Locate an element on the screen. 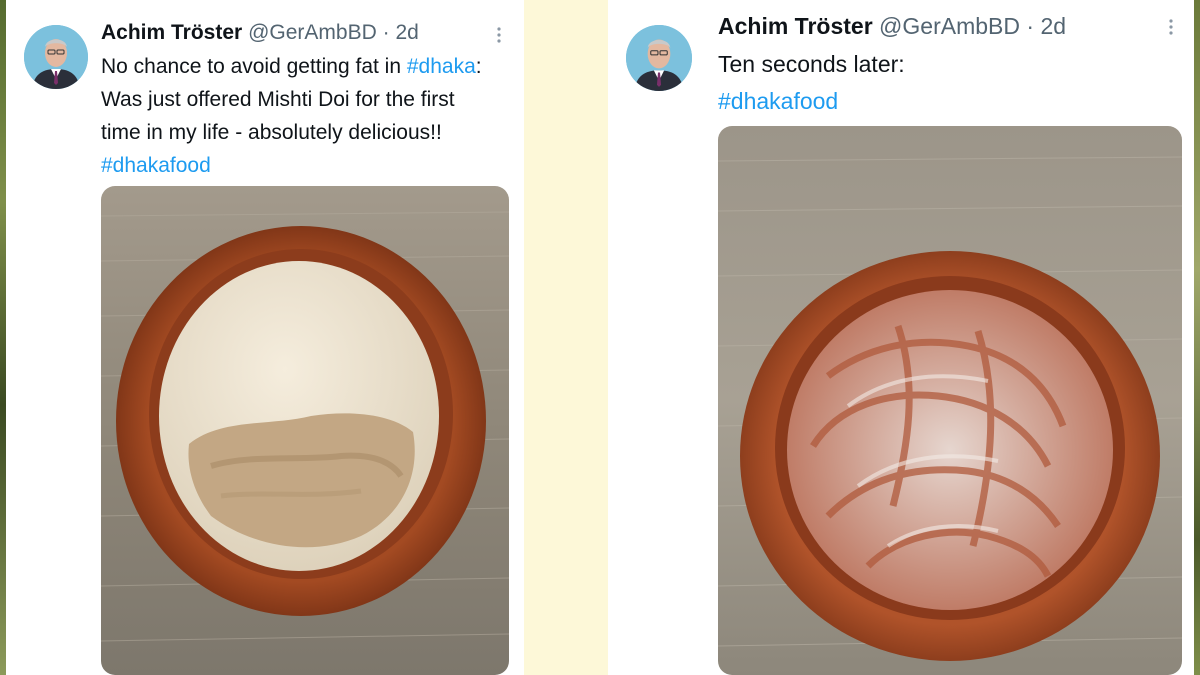 This screenshot has height=675, width=1200. text-line-3: time in my life - absolutely delicious!! is located at coordinates (271, 132).